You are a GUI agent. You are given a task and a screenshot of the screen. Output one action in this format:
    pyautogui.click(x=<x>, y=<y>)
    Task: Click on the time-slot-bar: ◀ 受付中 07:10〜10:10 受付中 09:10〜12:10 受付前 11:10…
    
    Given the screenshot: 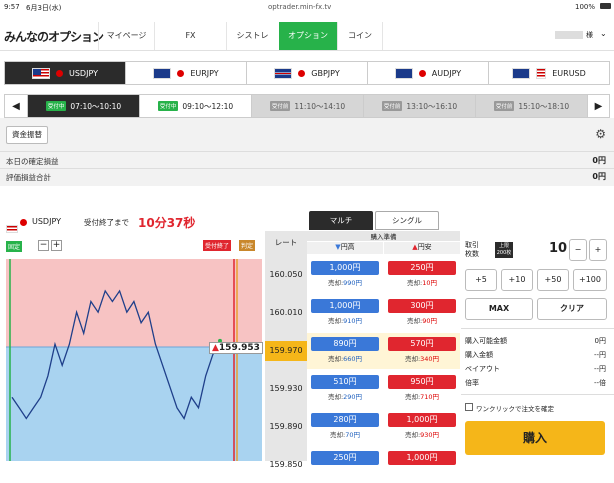 What is the action you would take?
    pyautogui.click(x=307, y=106)
    